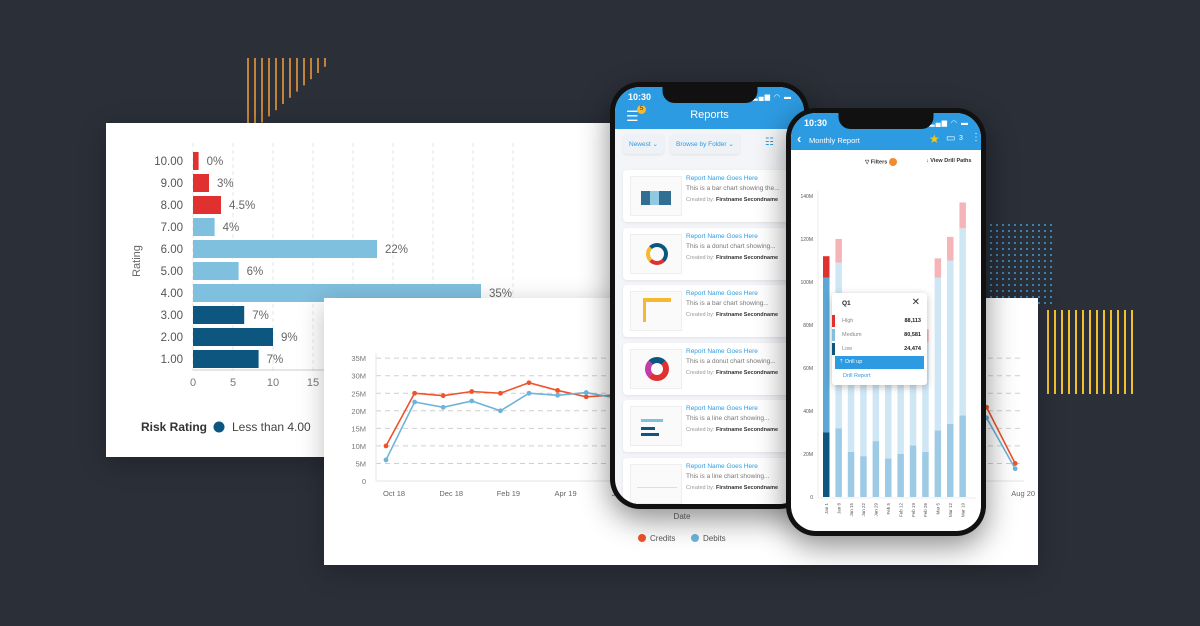  What do you see at coordinates (714, 538) in the screenshot?
I see `legend-debits: Debits` at bounding box center [714, 538].